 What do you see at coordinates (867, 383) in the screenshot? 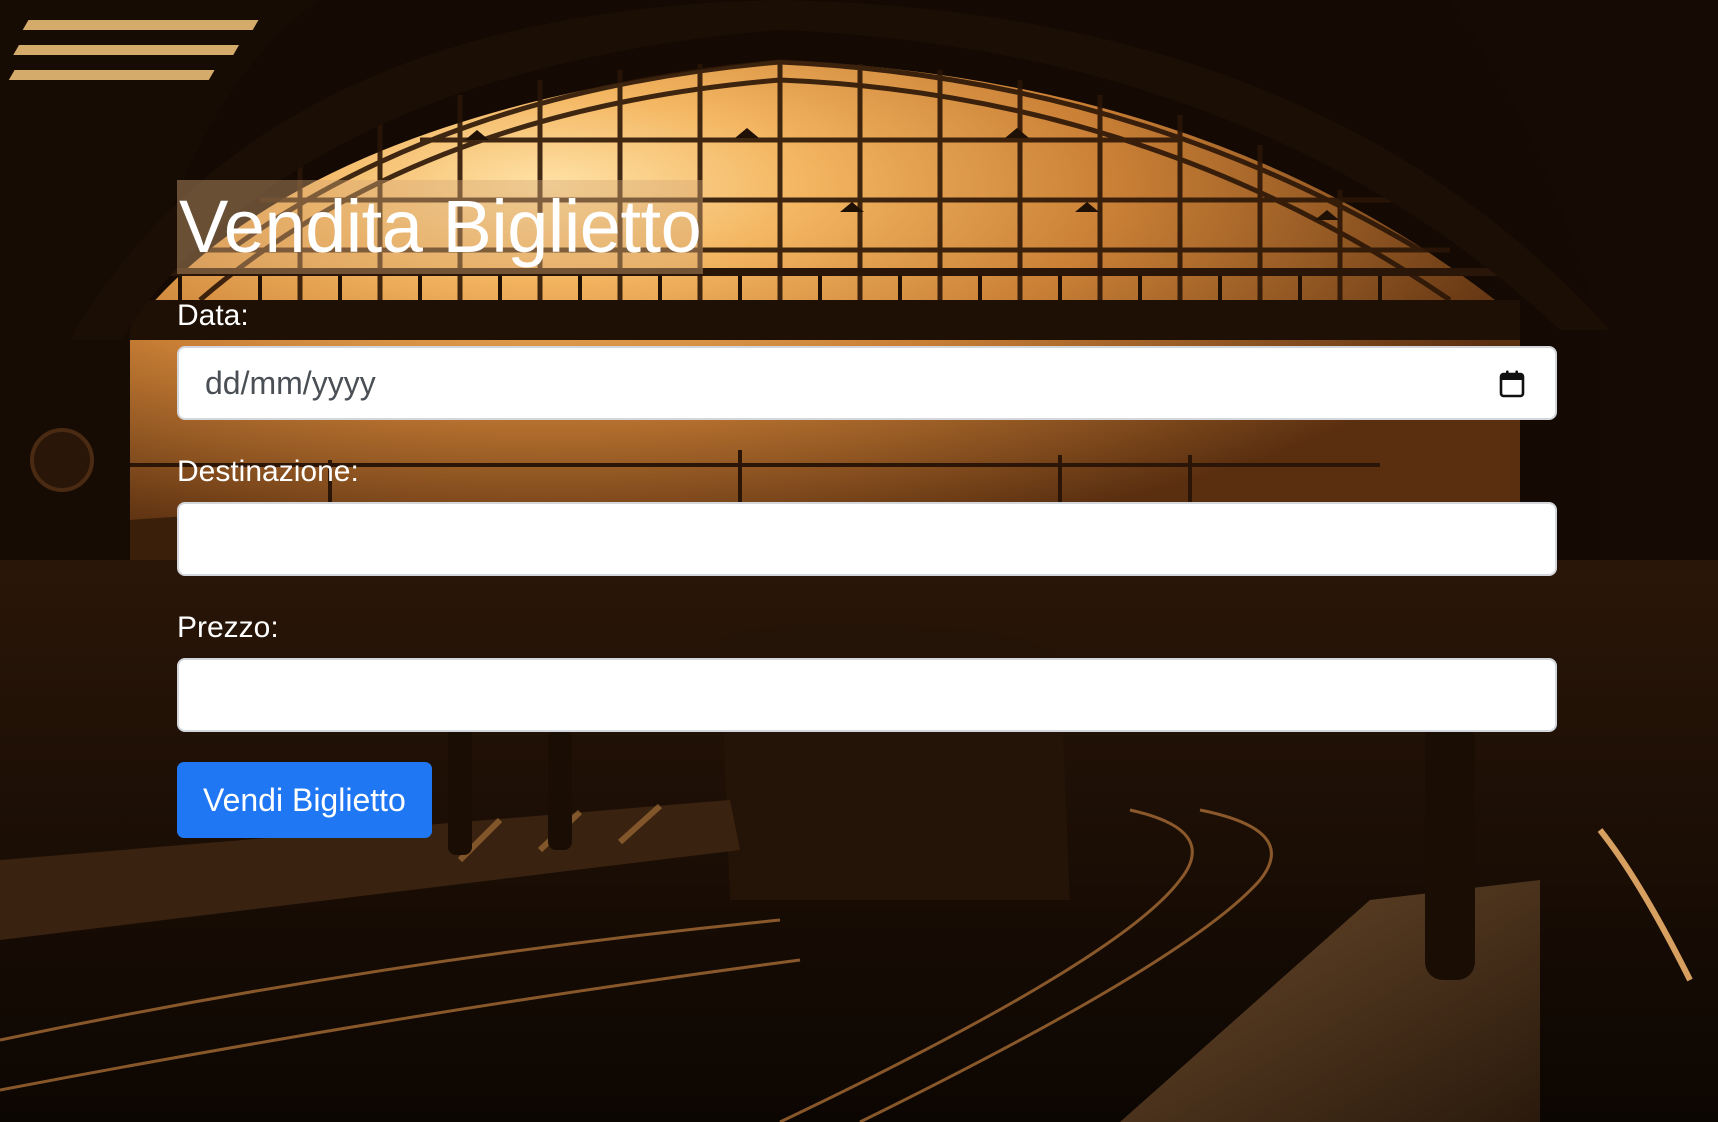
I see `date-input: dd/mm/yyyy` at bounding box center [867, 383].